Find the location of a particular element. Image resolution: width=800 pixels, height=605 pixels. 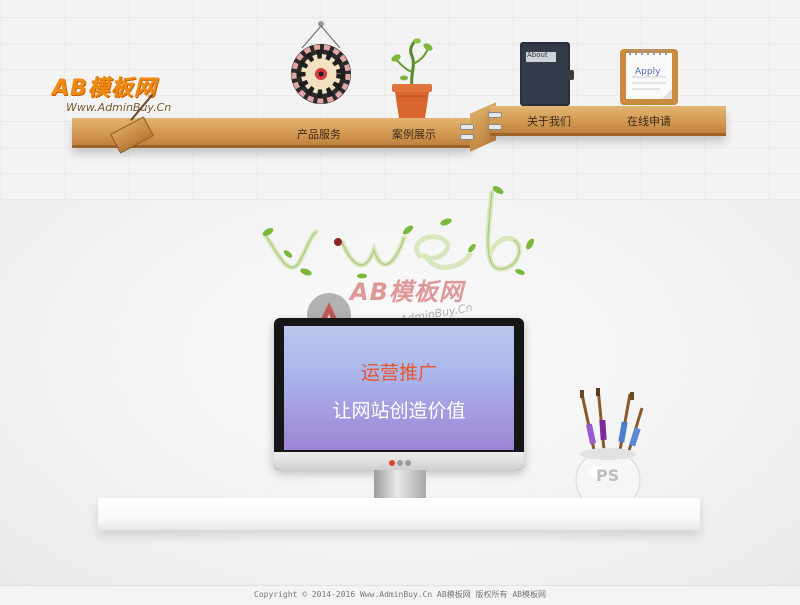

logo-brand-text: AB模板网 is located at coordinates (104, 88).